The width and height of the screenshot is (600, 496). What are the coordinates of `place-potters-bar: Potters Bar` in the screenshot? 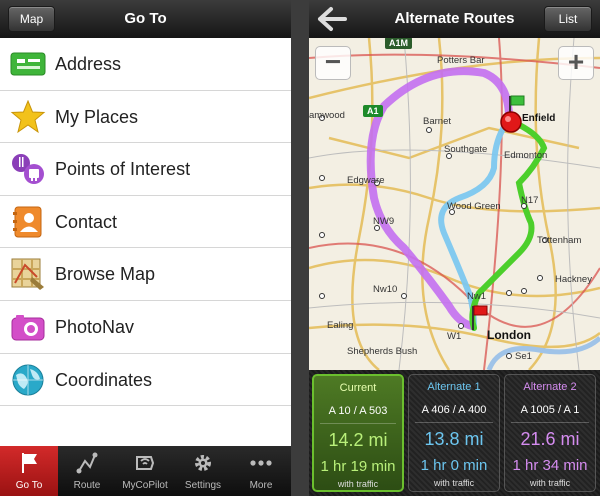 It's located at (461, 60).